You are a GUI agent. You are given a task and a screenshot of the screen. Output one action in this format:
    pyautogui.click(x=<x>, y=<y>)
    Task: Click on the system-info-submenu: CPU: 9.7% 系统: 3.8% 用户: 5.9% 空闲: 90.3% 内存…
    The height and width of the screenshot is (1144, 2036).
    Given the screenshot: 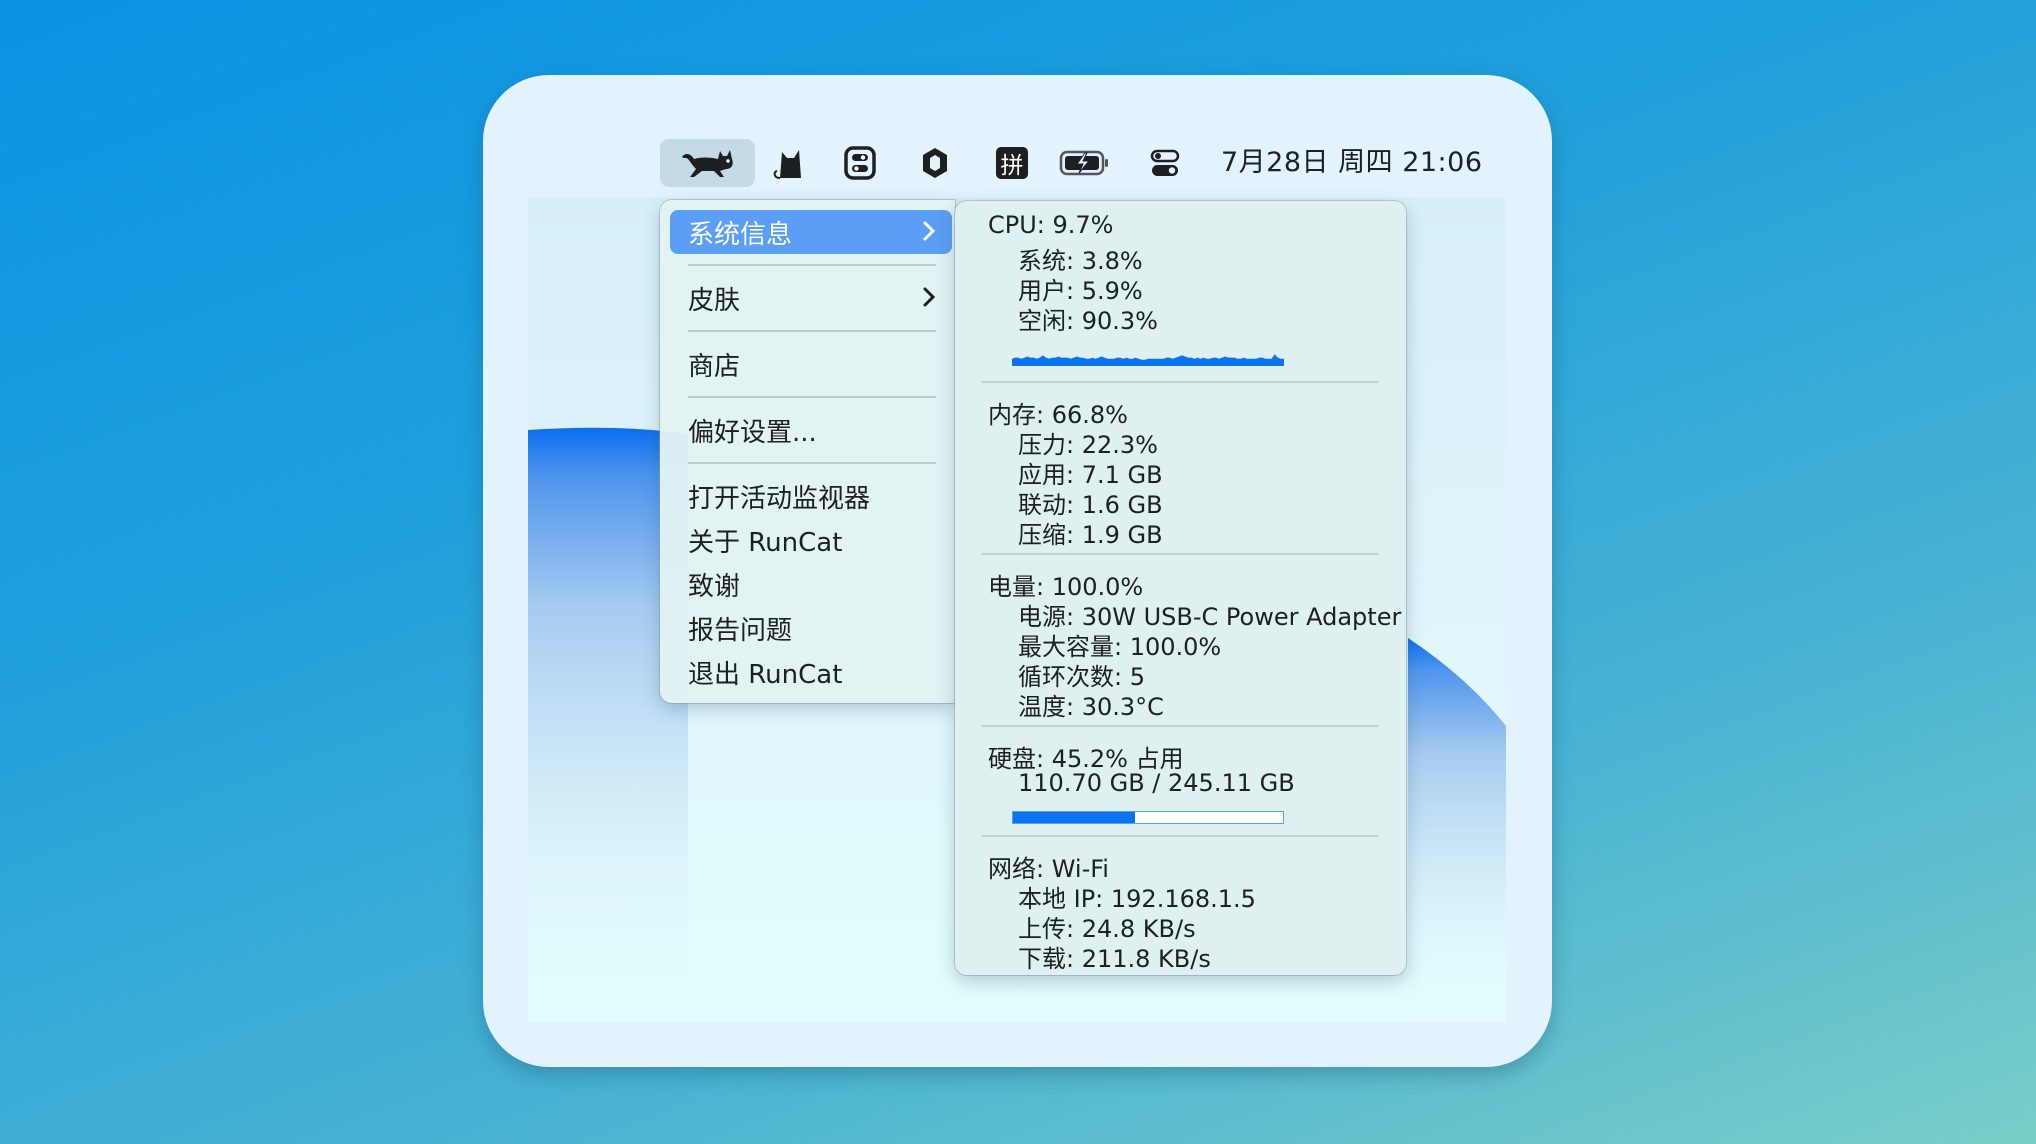 What is the action you would take?
    pyautogui.click(x=1180, y=588)
    